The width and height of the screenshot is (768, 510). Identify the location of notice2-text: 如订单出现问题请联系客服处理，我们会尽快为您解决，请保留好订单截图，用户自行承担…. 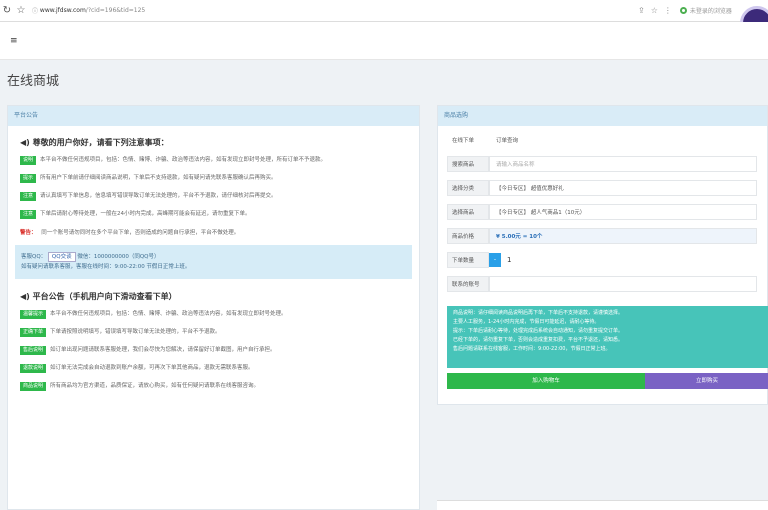
(163, 350).